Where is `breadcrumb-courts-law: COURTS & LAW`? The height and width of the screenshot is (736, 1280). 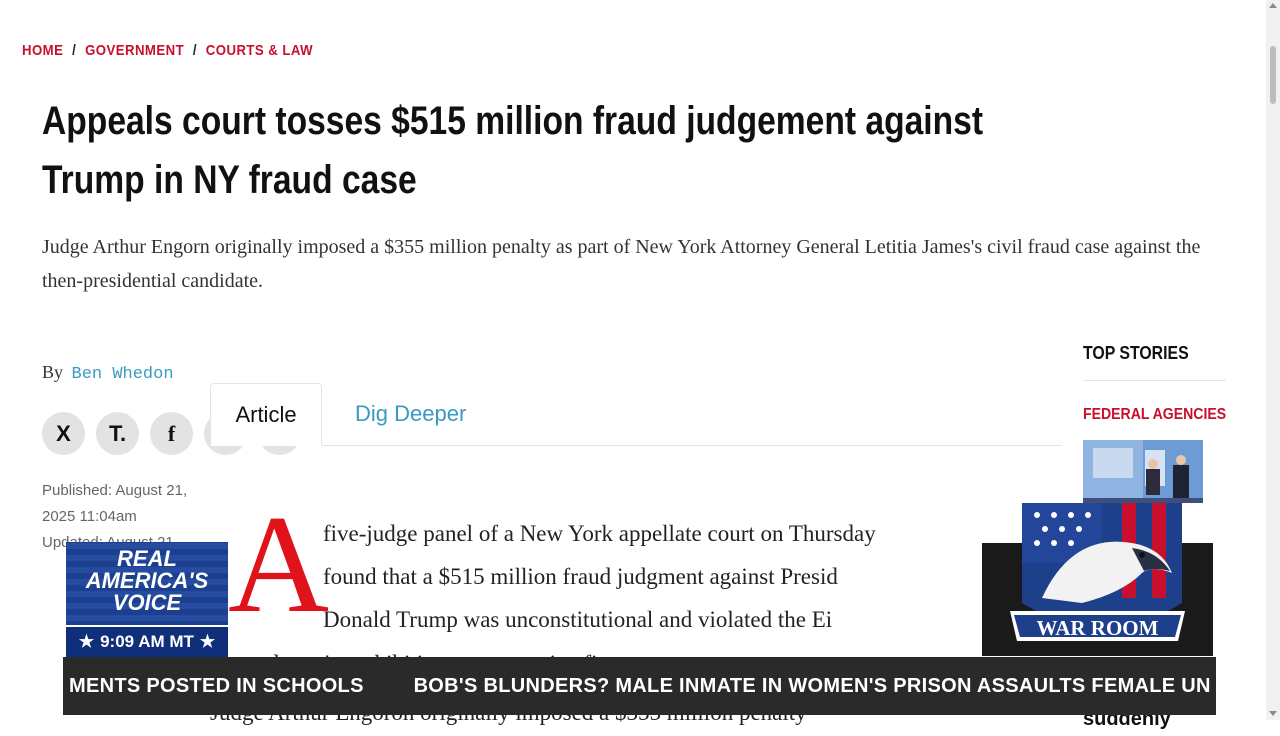
breadcrumb-courts-law: COURTS & LAW is located at coordinates (259, 50).